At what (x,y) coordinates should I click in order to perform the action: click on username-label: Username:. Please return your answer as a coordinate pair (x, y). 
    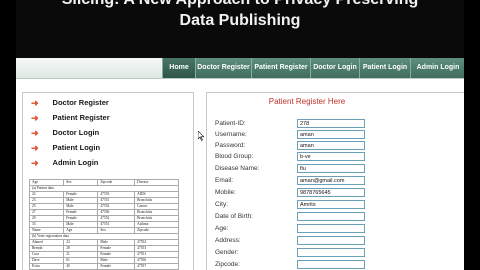
    Looking at the image, I should click on (231, 134).